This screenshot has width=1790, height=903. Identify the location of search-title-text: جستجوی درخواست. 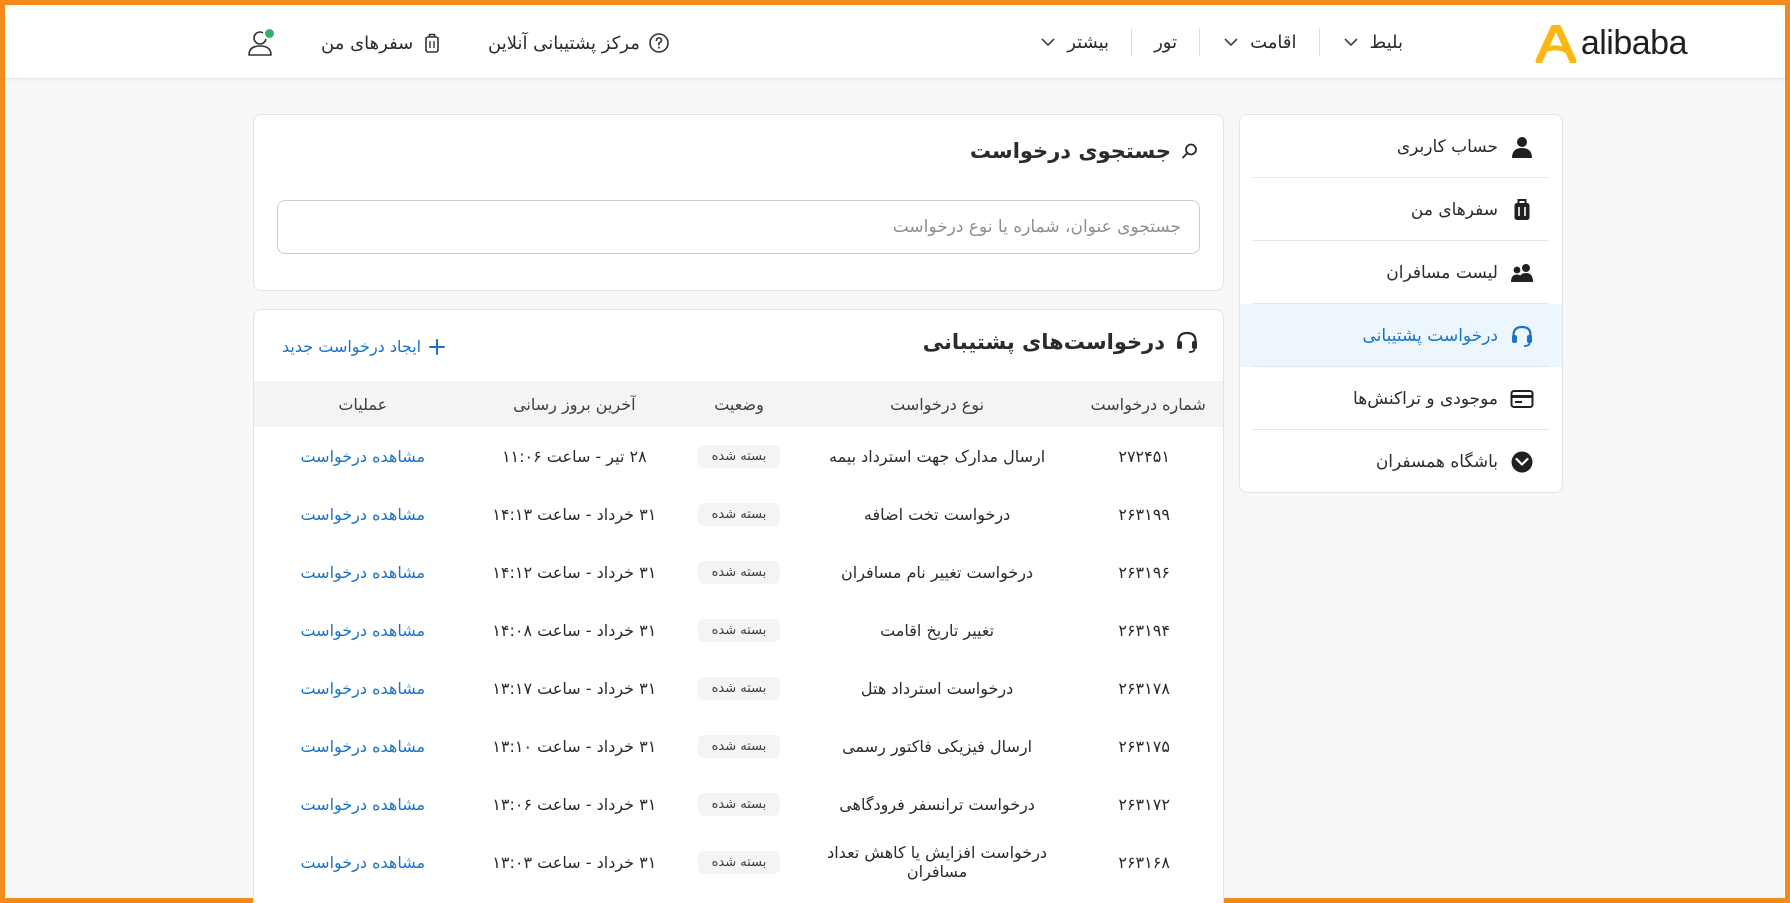
(1070, 151).